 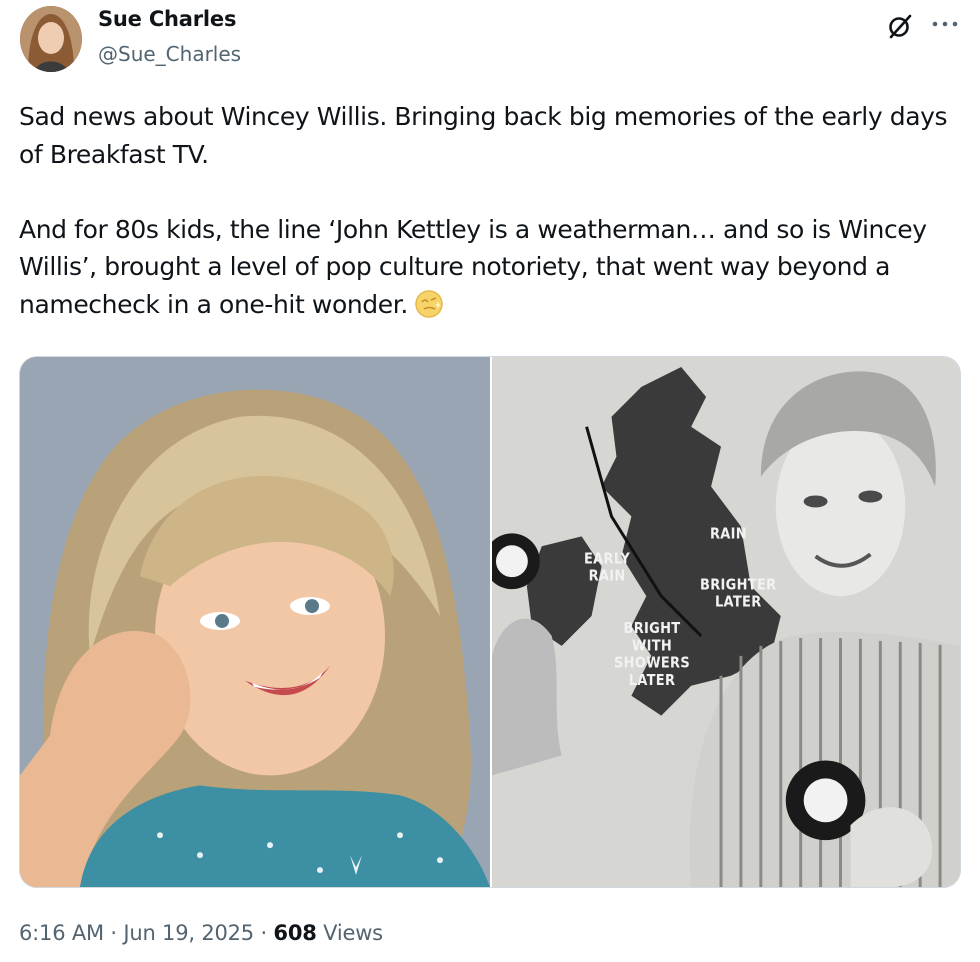 I want to click on post-meta: 6:16 AM · Jun 19, 2025 · 608 Views, so click(x=201, y=933).